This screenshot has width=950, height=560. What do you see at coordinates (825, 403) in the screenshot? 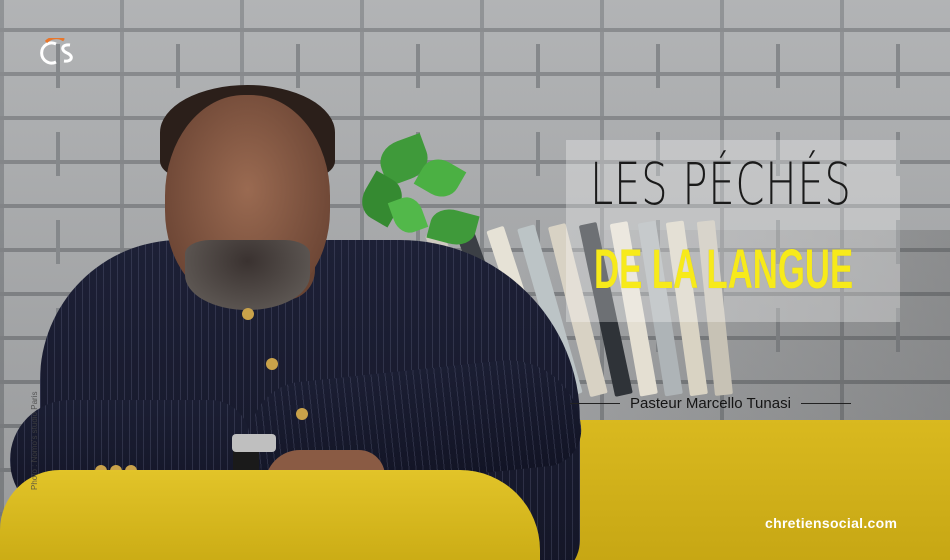
I see `byline-rule-right` at bounding box center [825, 403].